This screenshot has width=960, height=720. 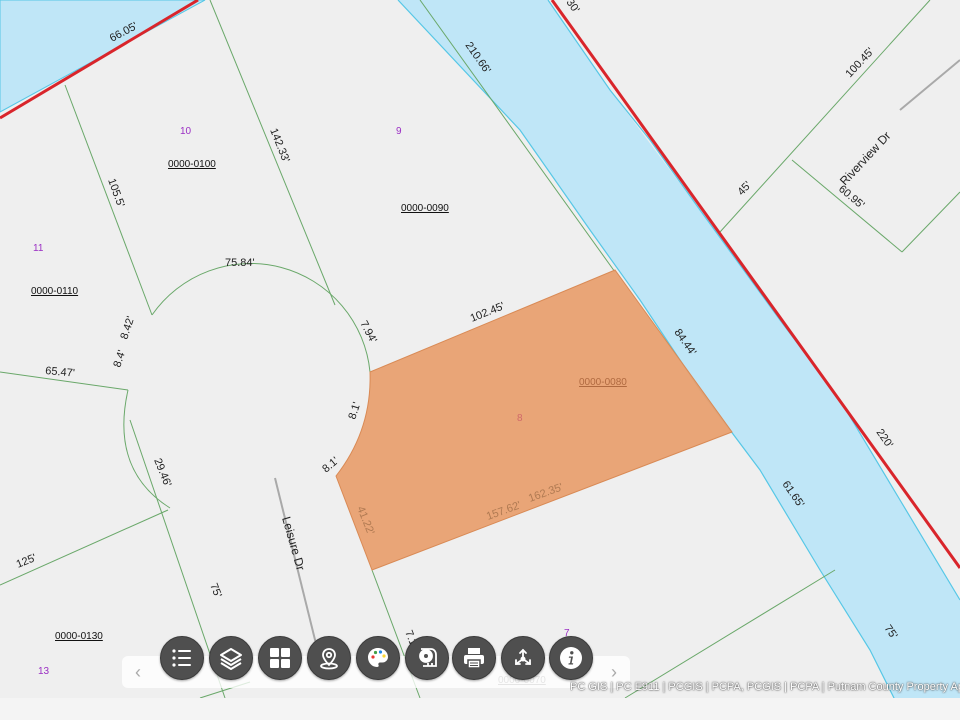 I want to click on layers-icon, so click(x=231, y=659).